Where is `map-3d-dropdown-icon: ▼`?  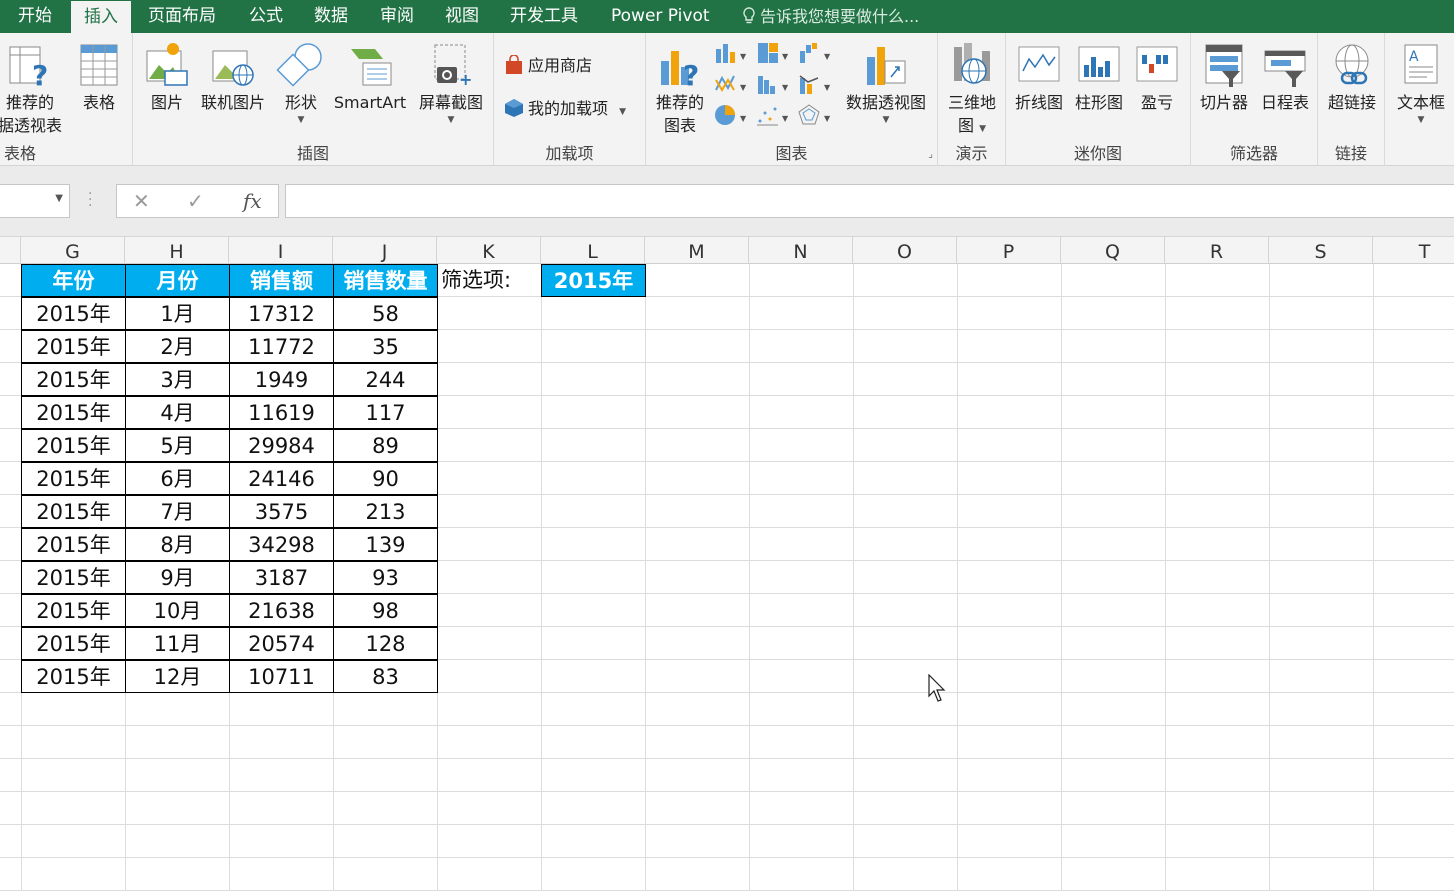
map-3d-dropdown-icon: ▼ is located at coordinates (982, 129).